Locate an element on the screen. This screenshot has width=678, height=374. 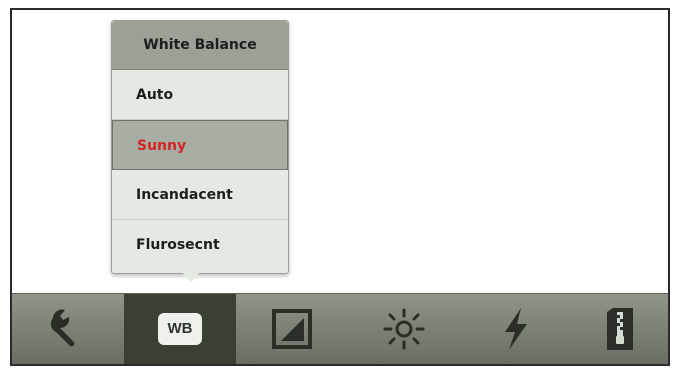
flash-icon is located at coordinates (516, 329).